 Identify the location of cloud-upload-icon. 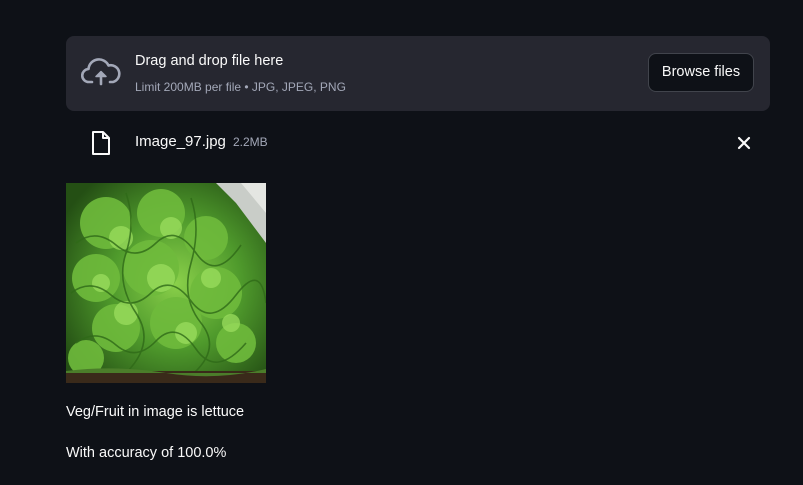
(101, 72).